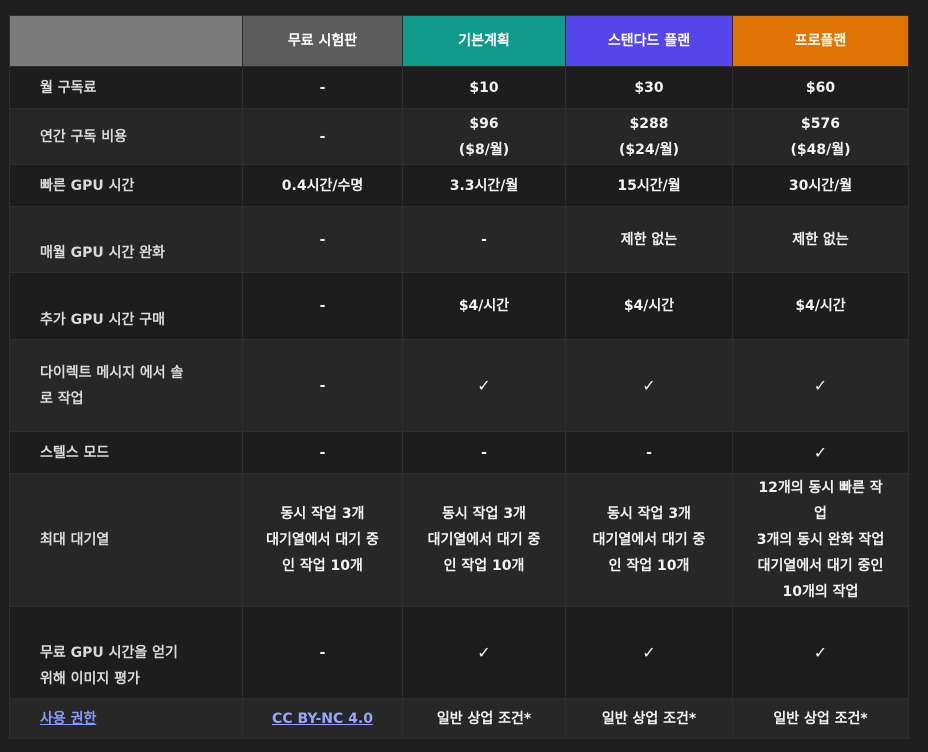 This screenshot has width=928, height=752. I want to click on cell-standard: $4/시간, so click(649, 306).